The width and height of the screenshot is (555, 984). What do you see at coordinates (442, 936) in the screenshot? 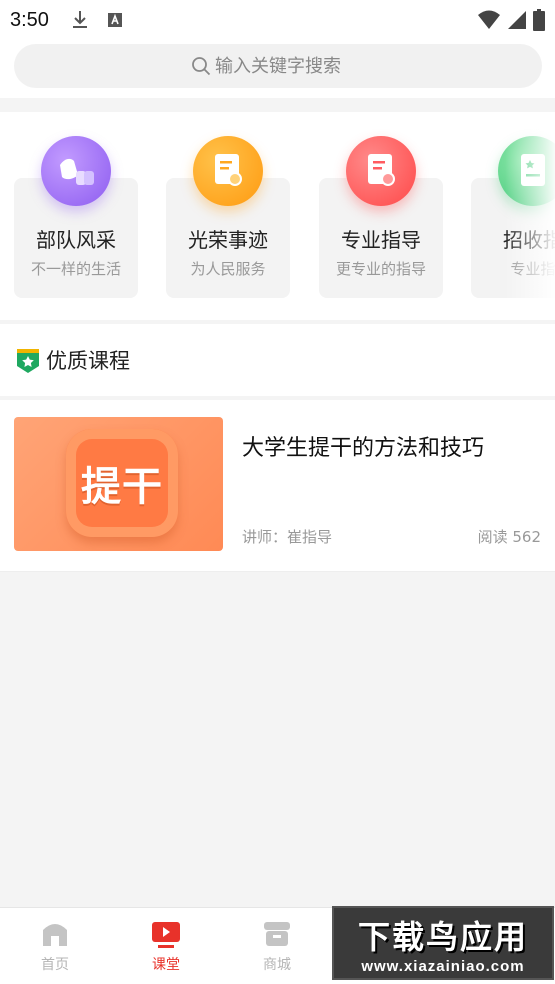
I see `watermark-title: 下载鸟应用` at bounding box center [442, 936].